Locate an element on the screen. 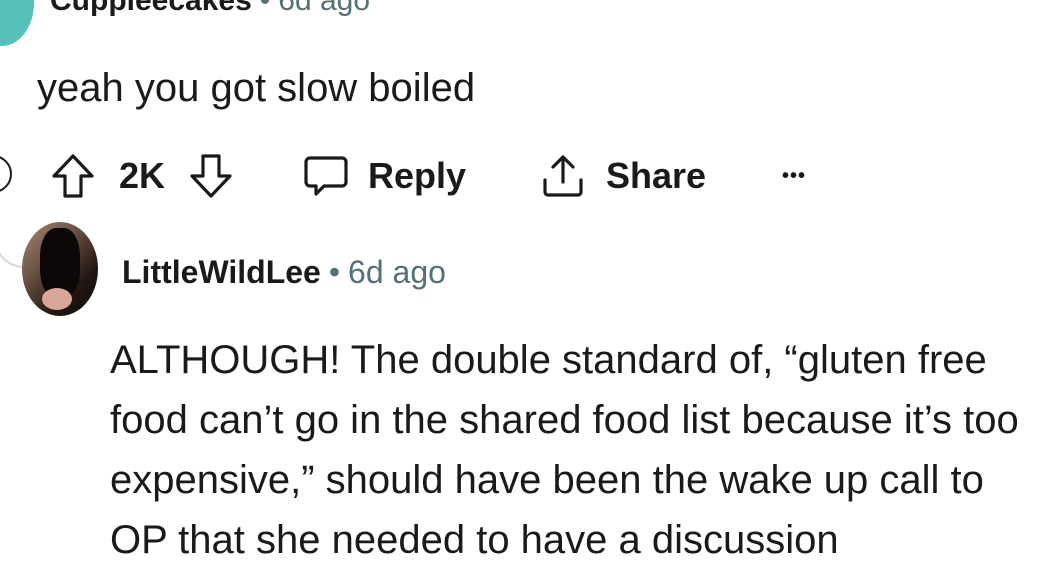  more-options-button: ••• is located at coordinates (794, 176).